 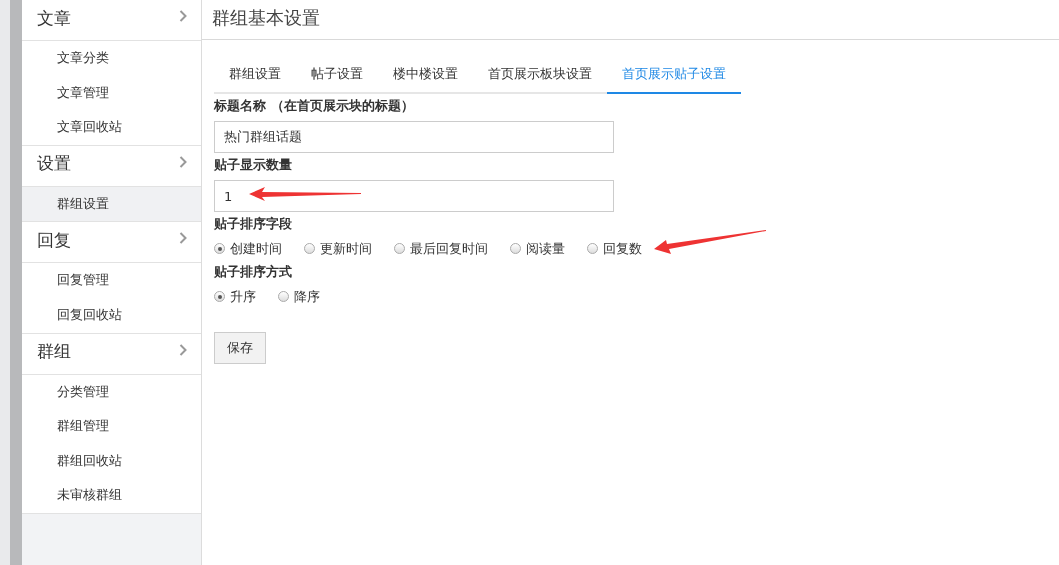 What do you see at coordinates (111, 243) in the screenshot?
I see `sidebar-group-header: 回复` at bounding box center [111, 243].